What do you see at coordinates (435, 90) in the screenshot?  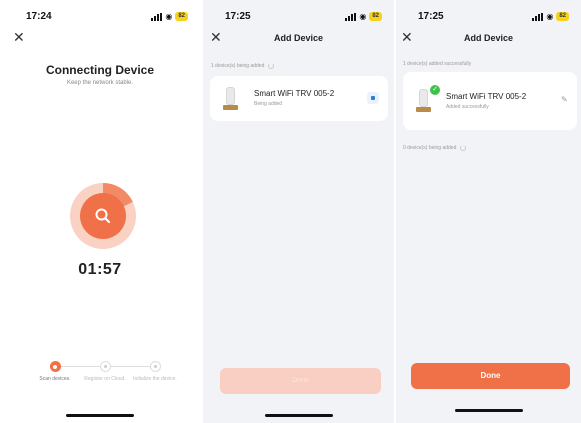 I see `check-icon: ✓` at bounding box center [435, 90].